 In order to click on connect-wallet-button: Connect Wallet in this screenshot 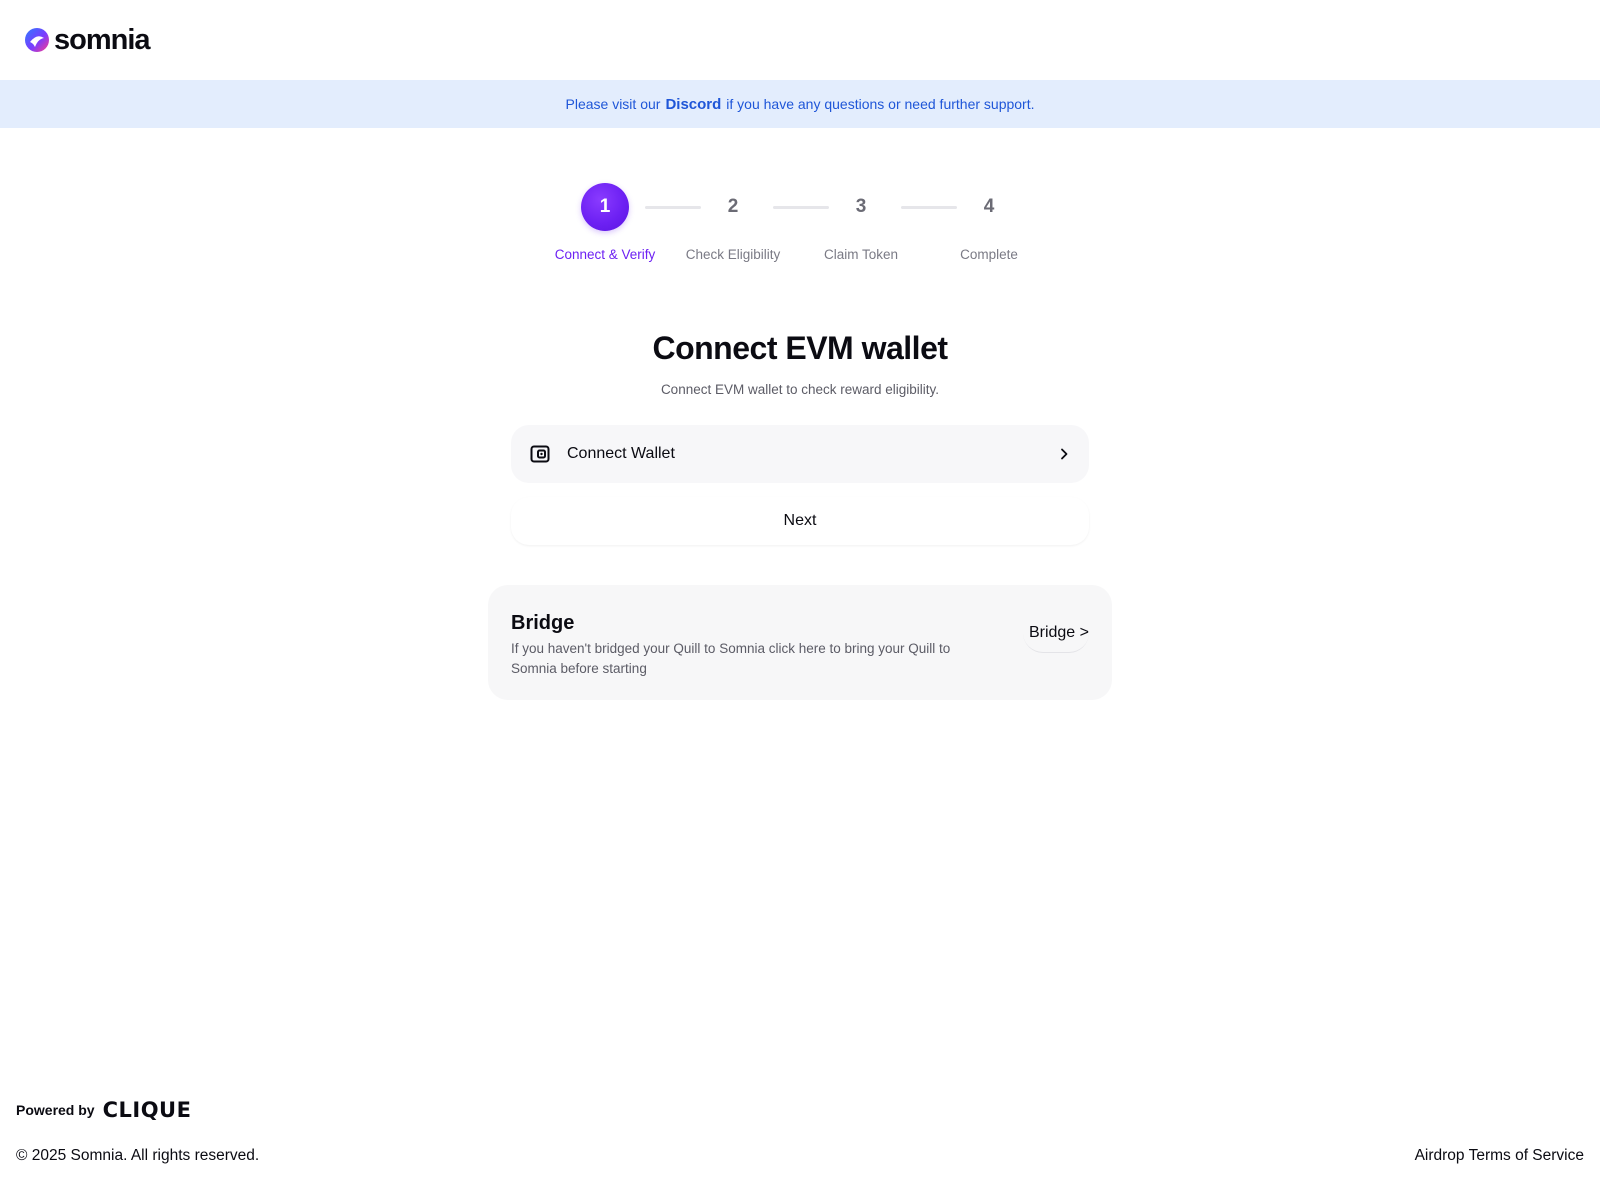, I will do `click(800, 454)`.